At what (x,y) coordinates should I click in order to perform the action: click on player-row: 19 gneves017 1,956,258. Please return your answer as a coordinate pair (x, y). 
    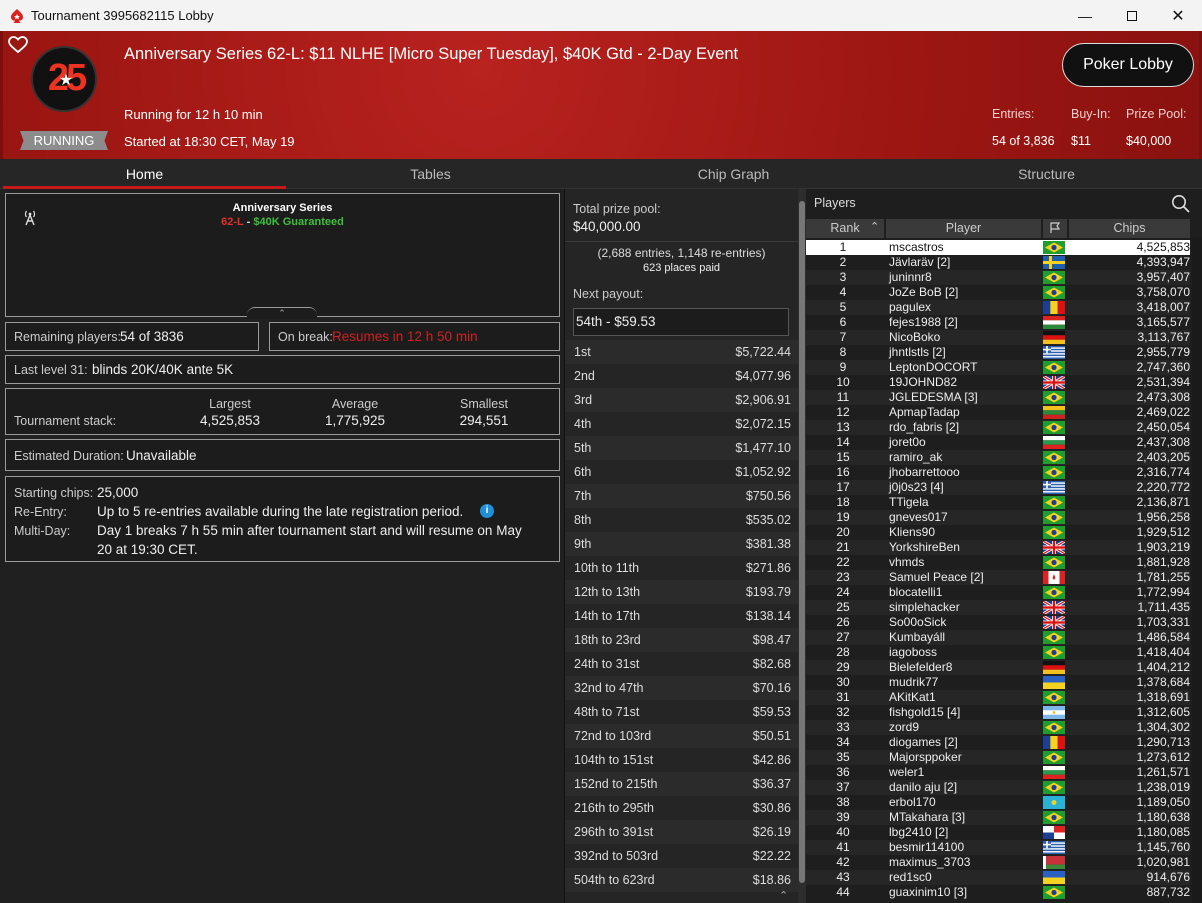
    Looking at the image, I should click on (998, 517).